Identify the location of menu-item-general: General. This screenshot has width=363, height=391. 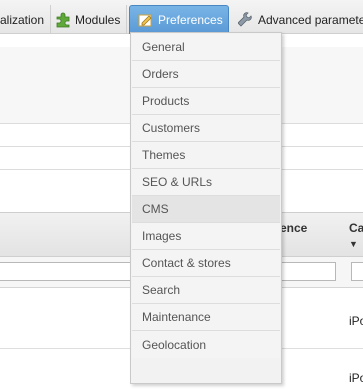
(206, 47).